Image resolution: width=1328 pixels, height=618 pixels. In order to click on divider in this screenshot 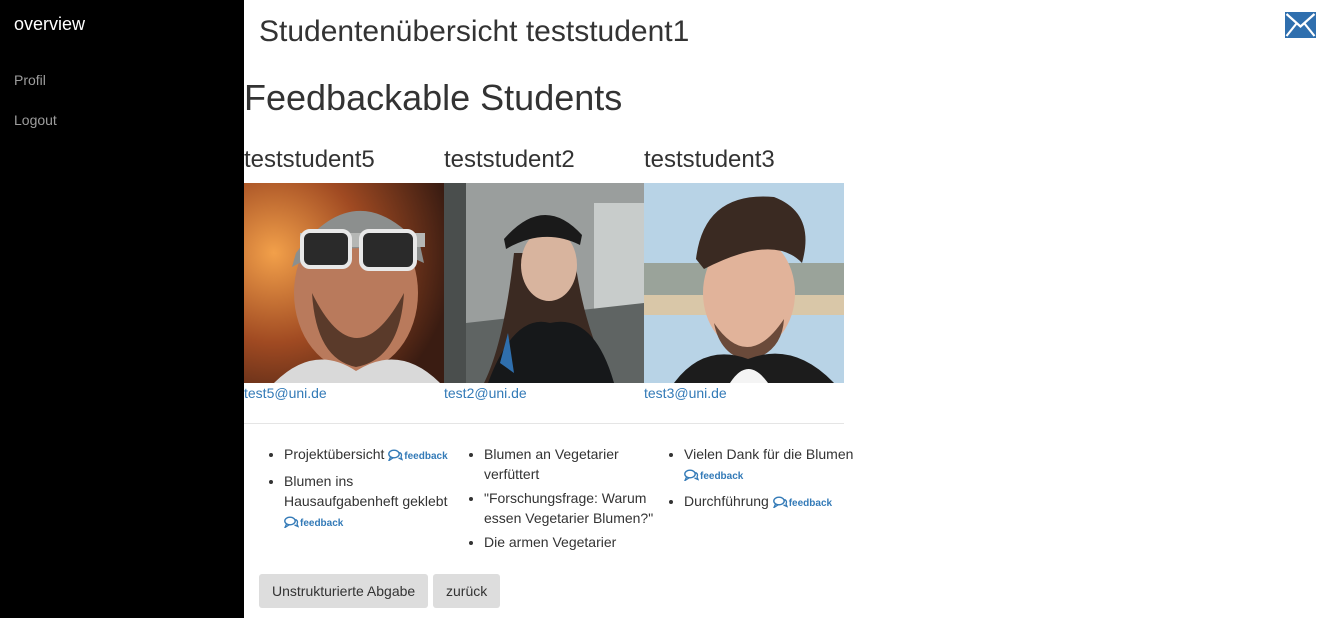, I will do `click(544, 423)`.